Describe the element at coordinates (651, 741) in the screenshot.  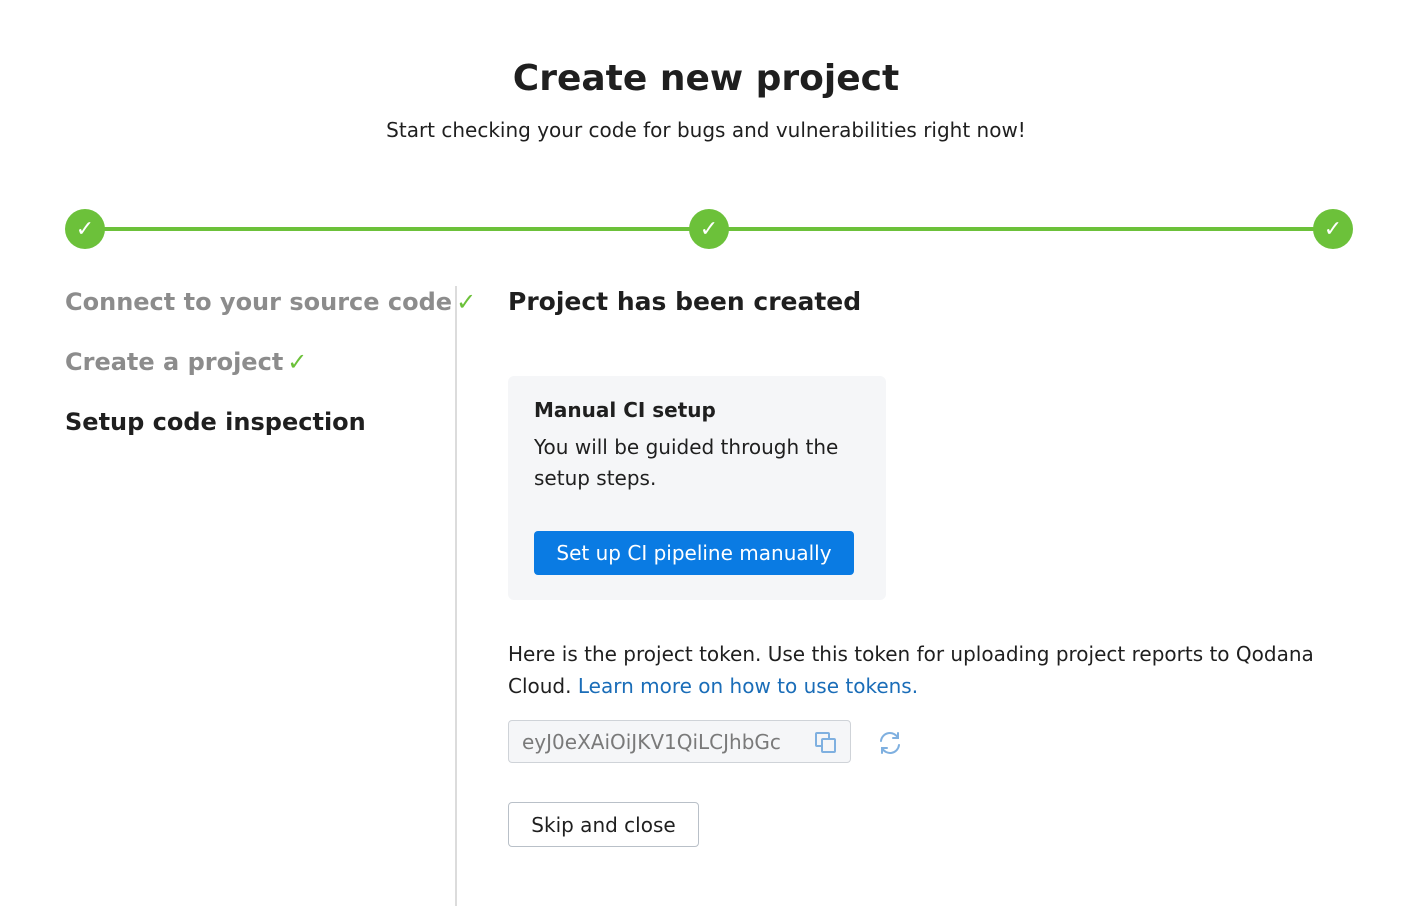
I see `token-value: eyJ0eXAiOiJKV1QiLCJhbGc` at that location.